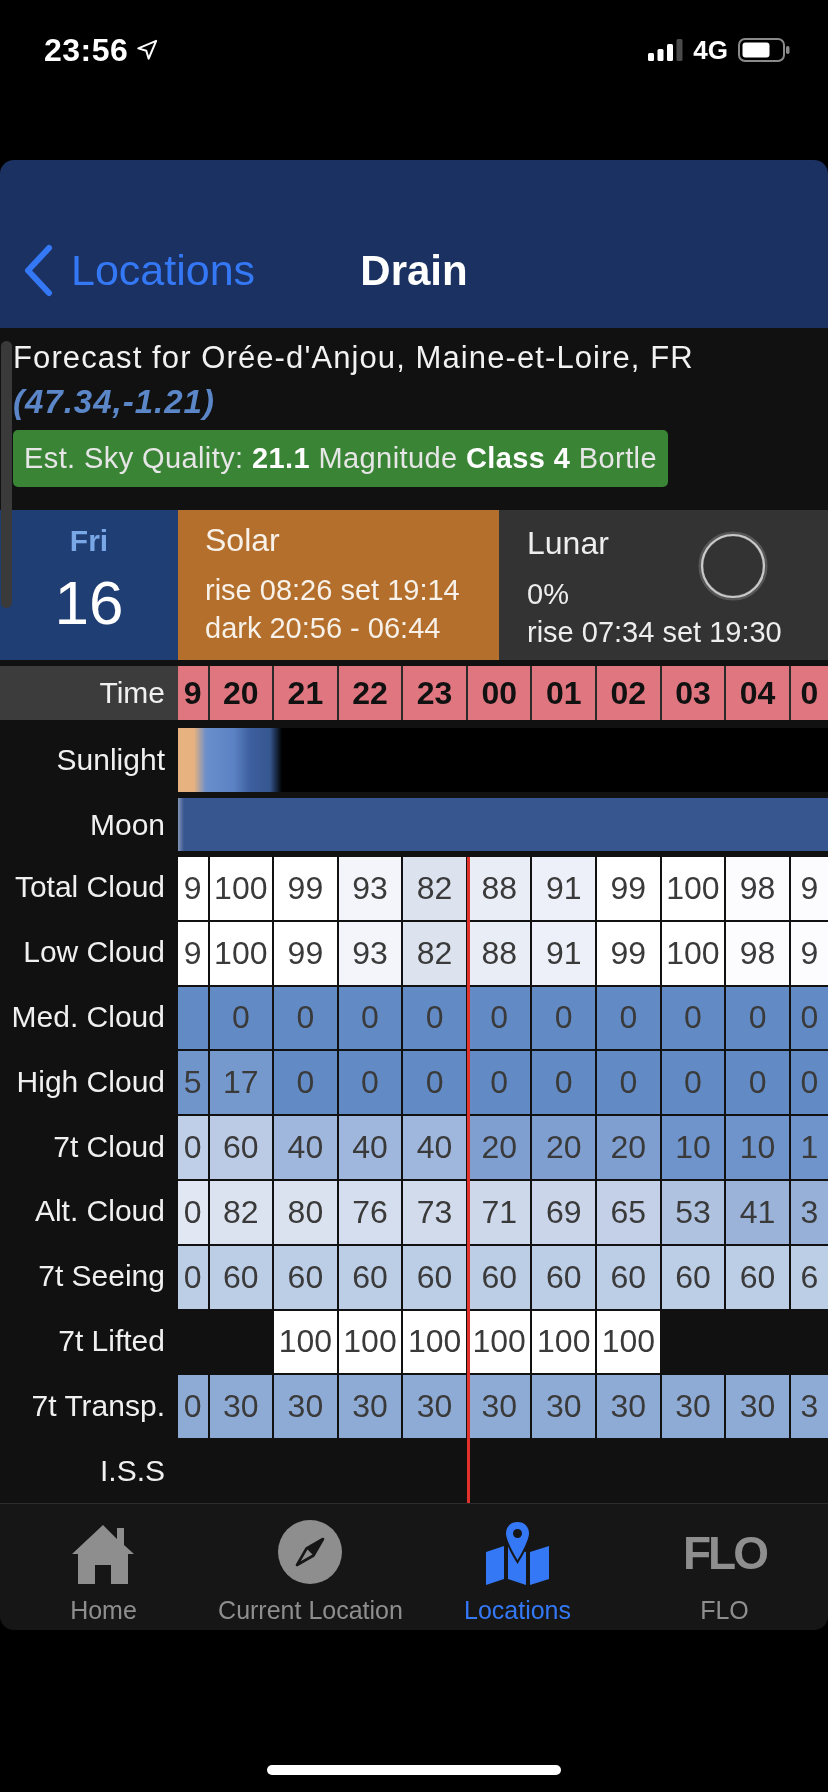 This screenshot has height=1792, width=828. I want to click on location-arrow-icon, so click(147, 50).